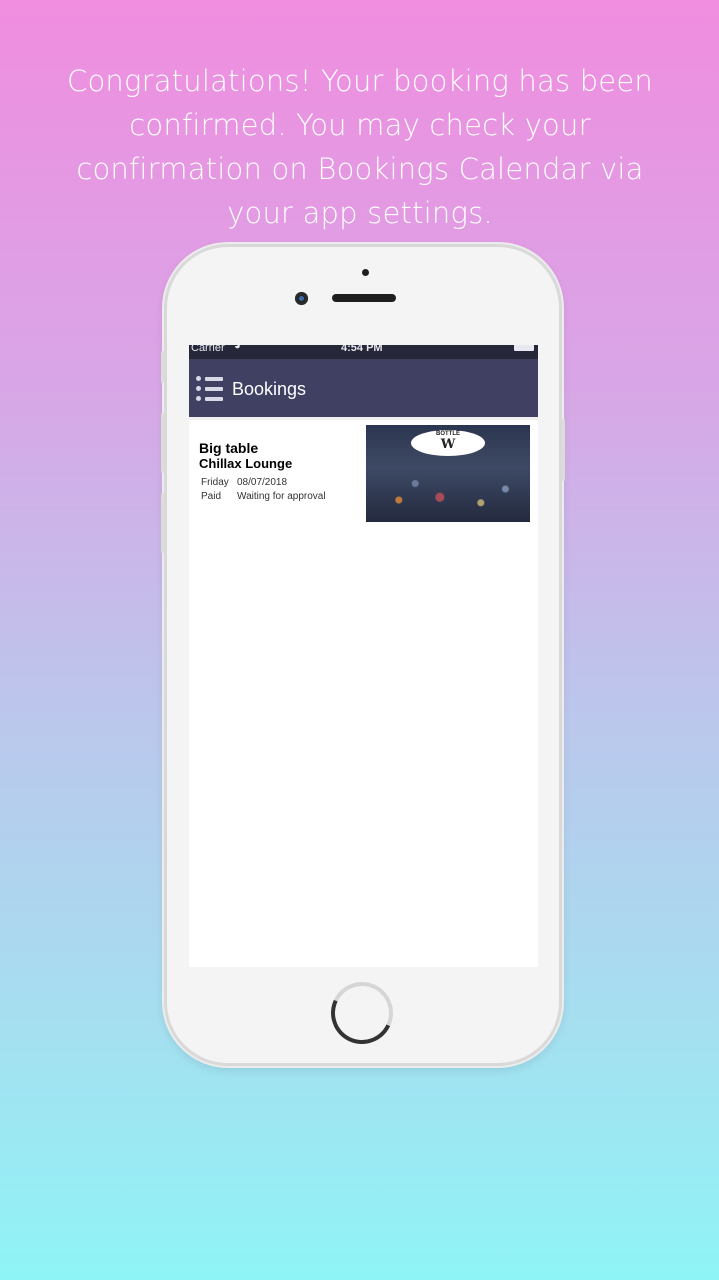  Describe the element at coordinates (362, 1013) in the screenshot. I see `home-button` at that location.